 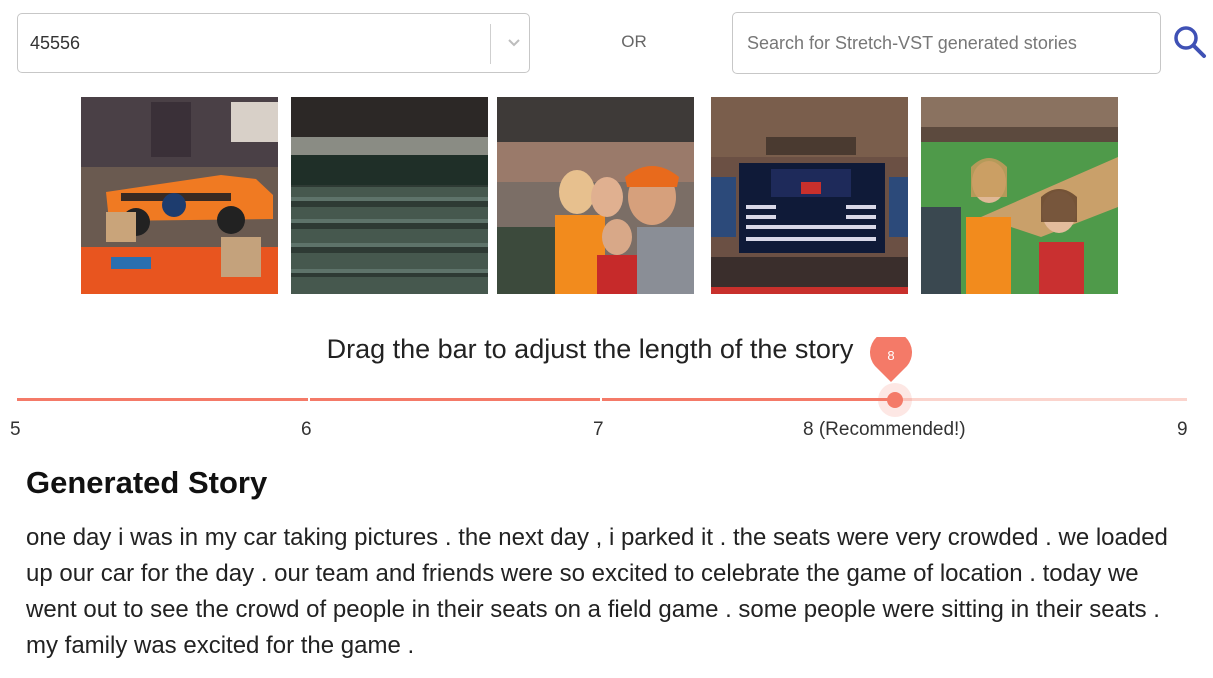 I want to click on photo-family-crowd, so click(x=595, y=195).